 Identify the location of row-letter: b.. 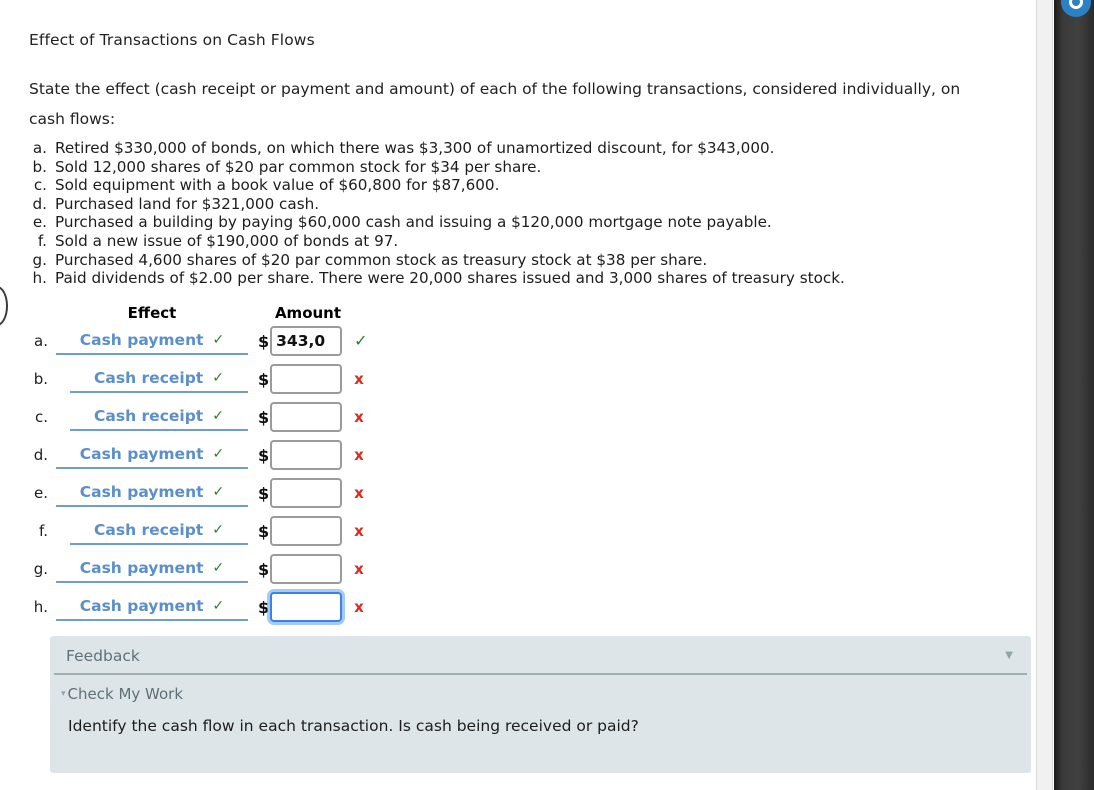
(40, 379).